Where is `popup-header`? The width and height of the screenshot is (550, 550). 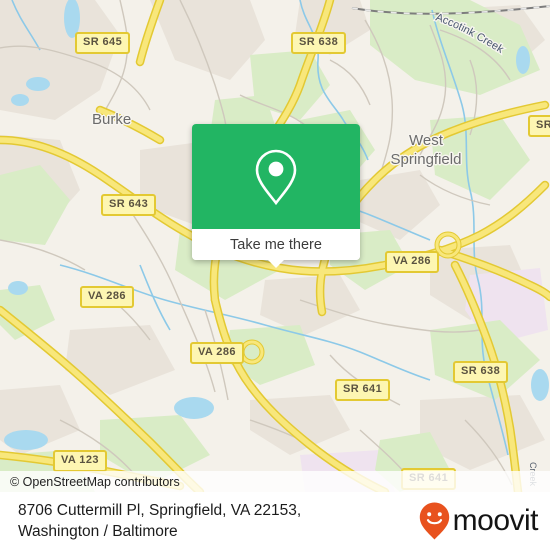 popup-header is located at coordinates (276, 176).